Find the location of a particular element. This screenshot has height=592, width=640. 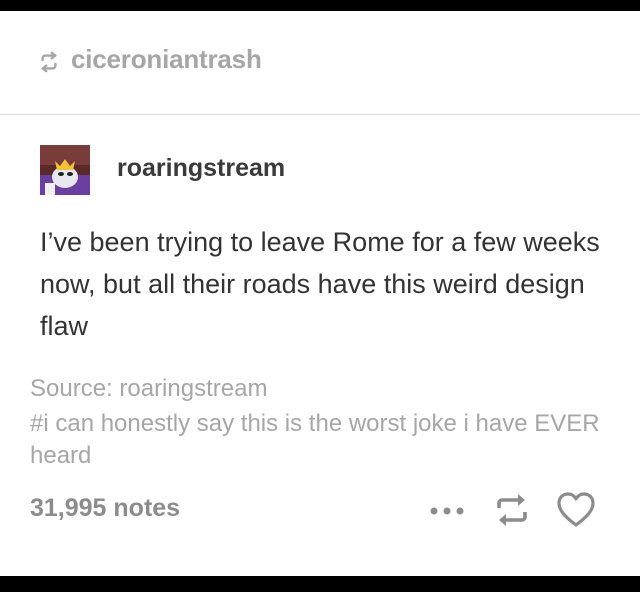

heart-icon is located at coordinates (576, 510).